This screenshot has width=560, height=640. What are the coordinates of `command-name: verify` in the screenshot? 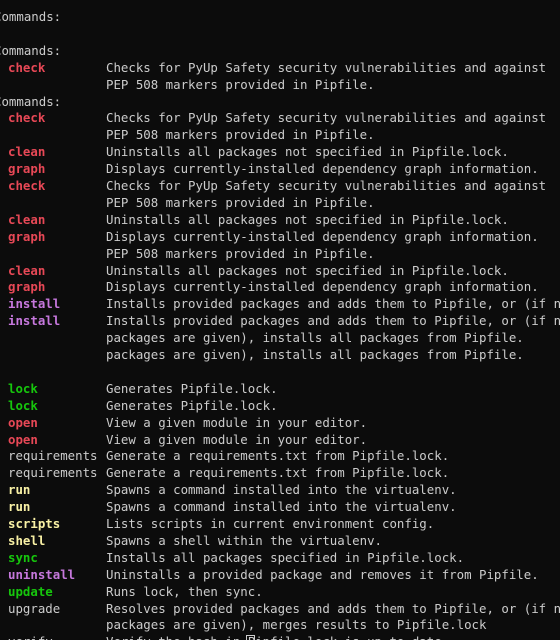 It's located at (30, 636).